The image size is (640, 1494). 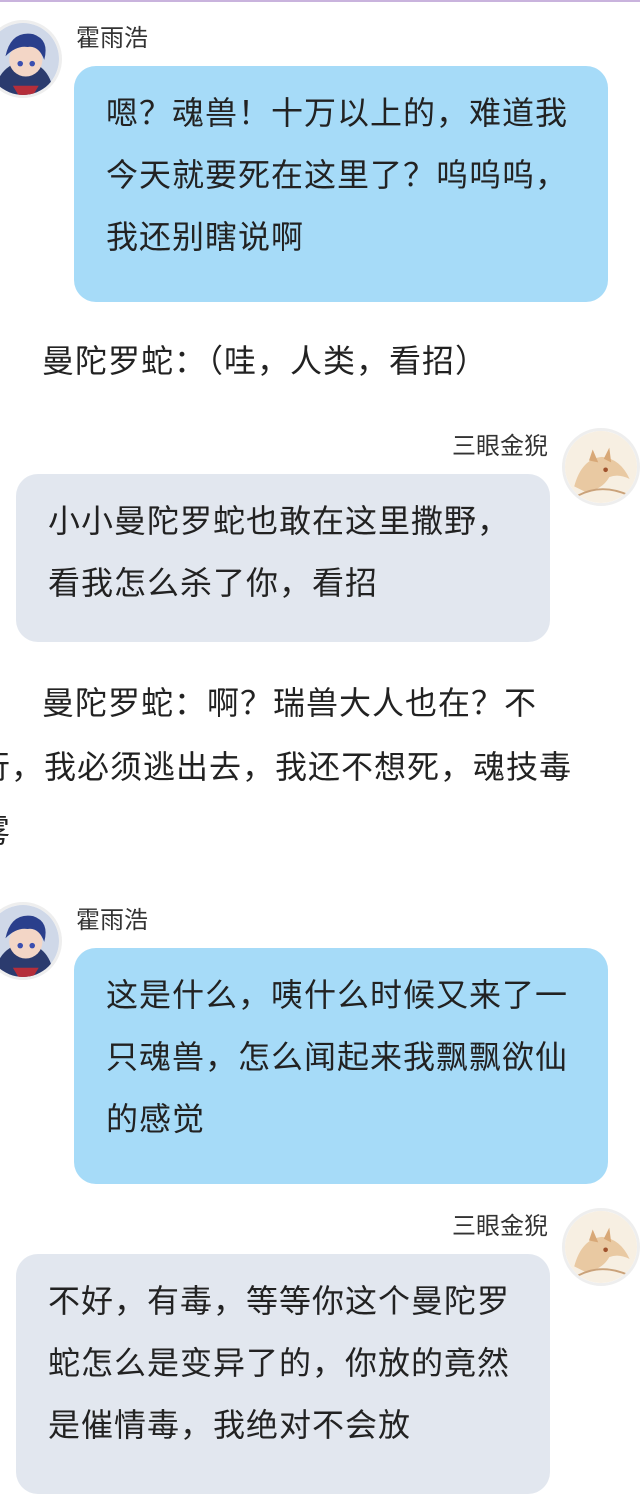 What do you see at coordinates (265, 361) in the screenshot?
I see `narration-text: 曼陀罗蛇：（哇，人类，看招）` at bounding box center [265, 361].